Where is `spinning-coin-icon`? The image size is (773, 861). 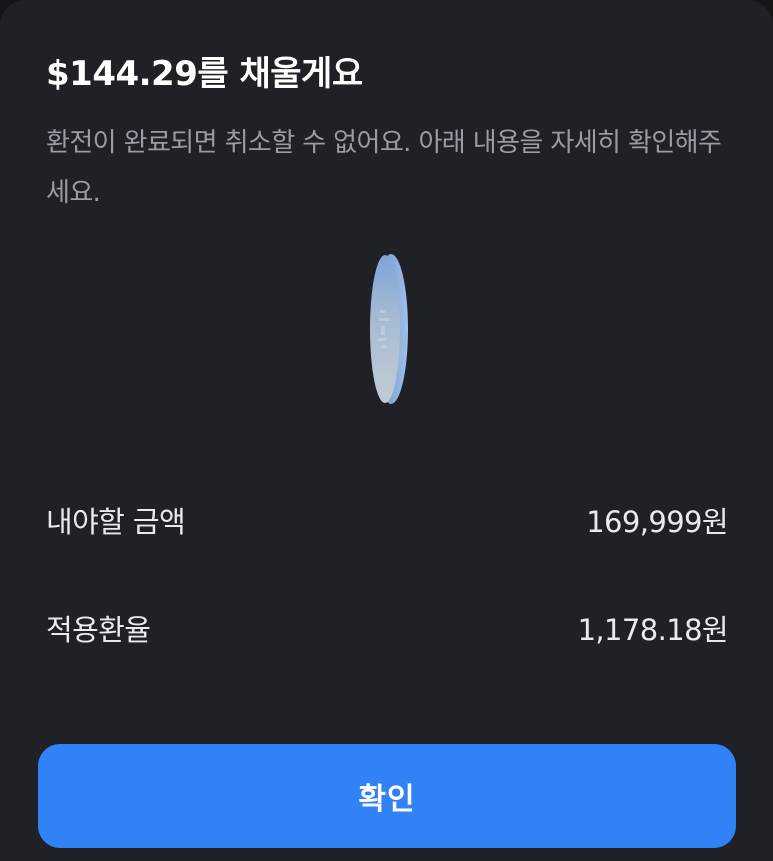 spinning-coin-icon is located at coordinates (389, 329).